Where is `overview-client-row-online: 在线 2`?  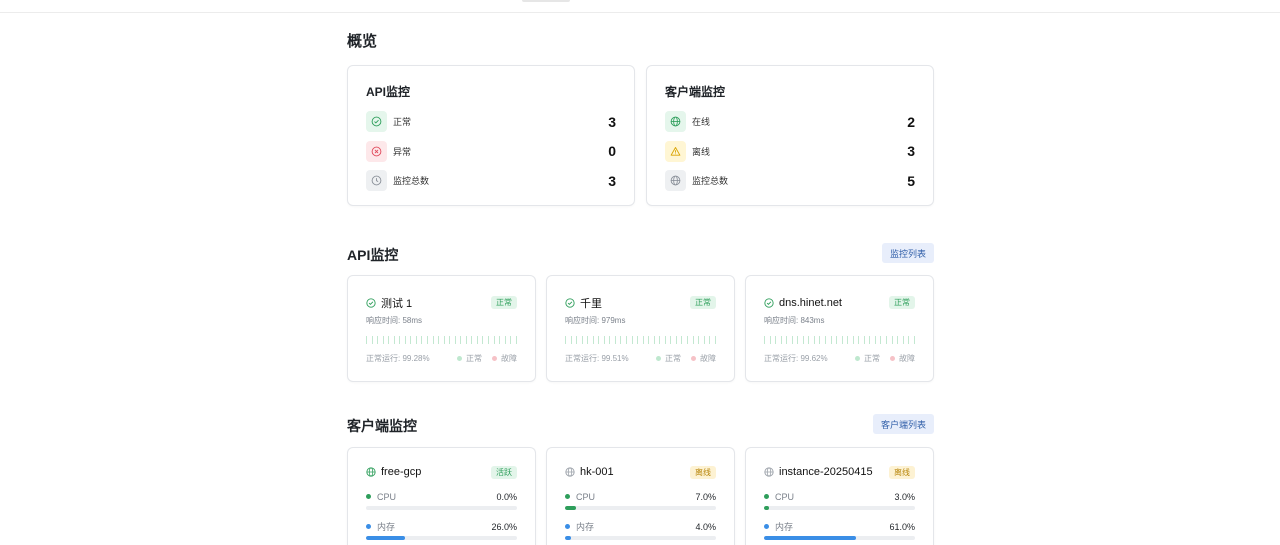 overview-client-row-online: 在线 2 is located at coordinates (790, 122).